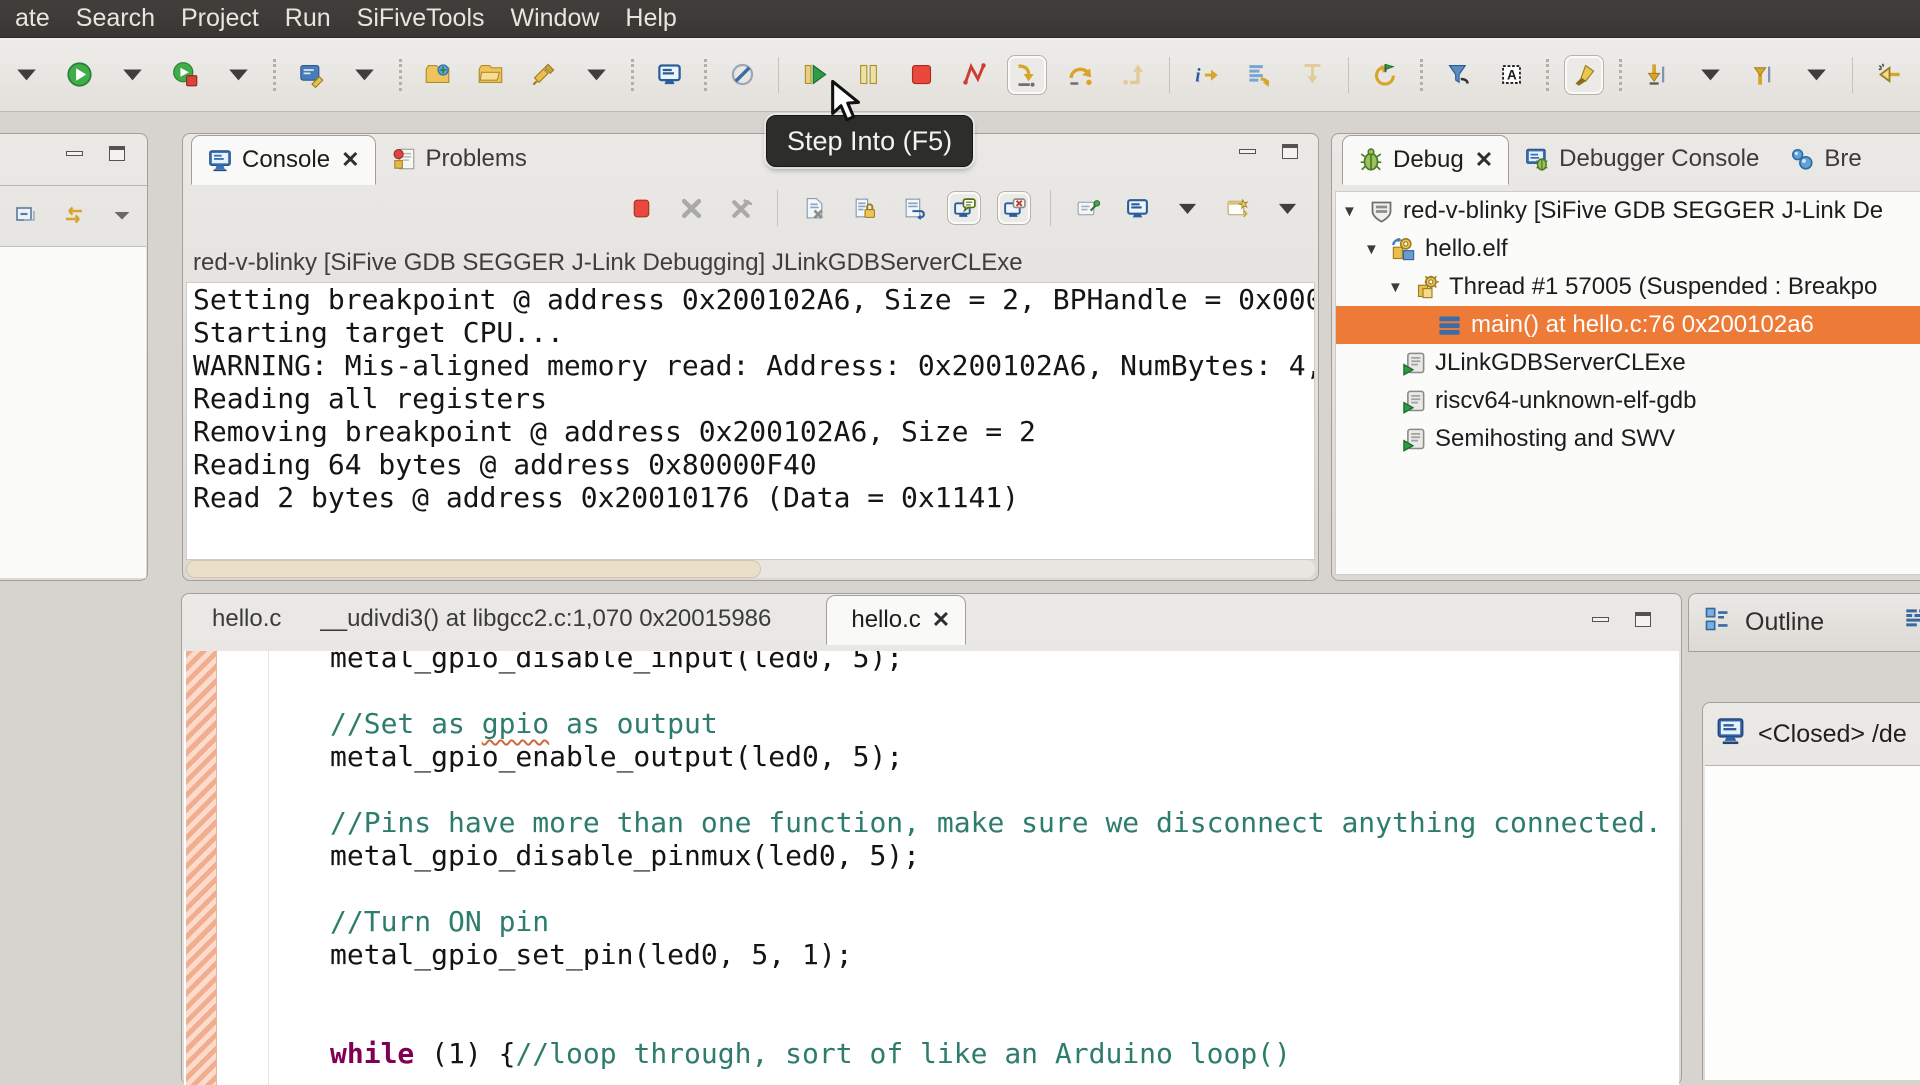 This screenshot has width=1920, height=1085. I want to click on debug-tab-debug: Debug ✕, so click(1426, 160).